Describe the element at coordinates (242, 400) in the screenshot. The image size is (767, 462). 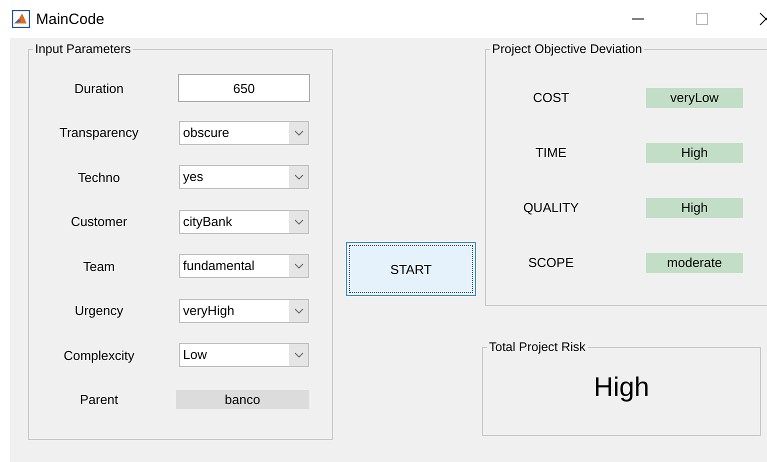
I see `value-display: banco` at that location.